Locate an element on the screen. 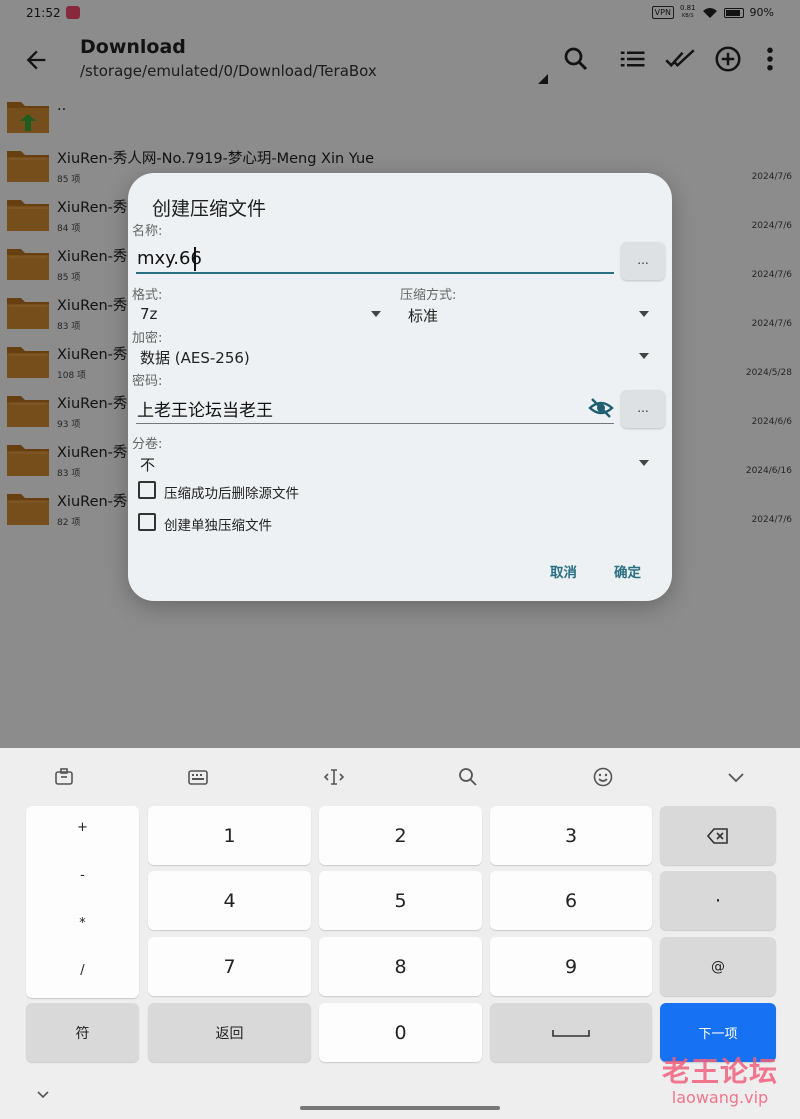 The image size is (800, 1119). text-cursor-icon is located at coordinates (334, 777).